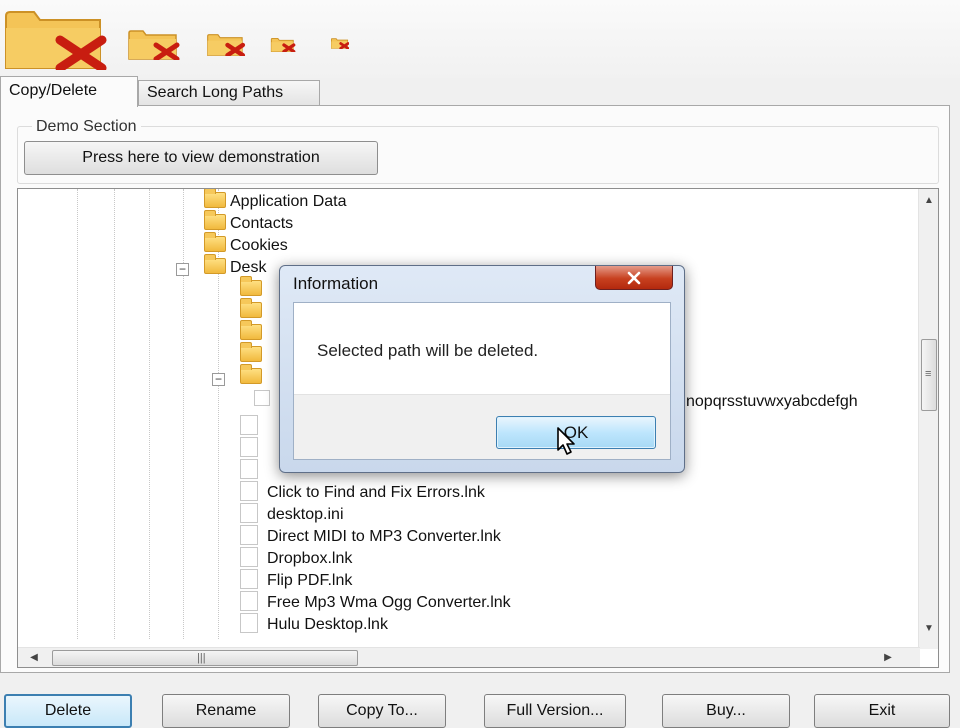  What do you see at coordinates (389, 602) in the screenshot?
I see `tree-item-label: Free Mp3 Wma Ogg Converter.lnk` at bounding box center [389, 602].